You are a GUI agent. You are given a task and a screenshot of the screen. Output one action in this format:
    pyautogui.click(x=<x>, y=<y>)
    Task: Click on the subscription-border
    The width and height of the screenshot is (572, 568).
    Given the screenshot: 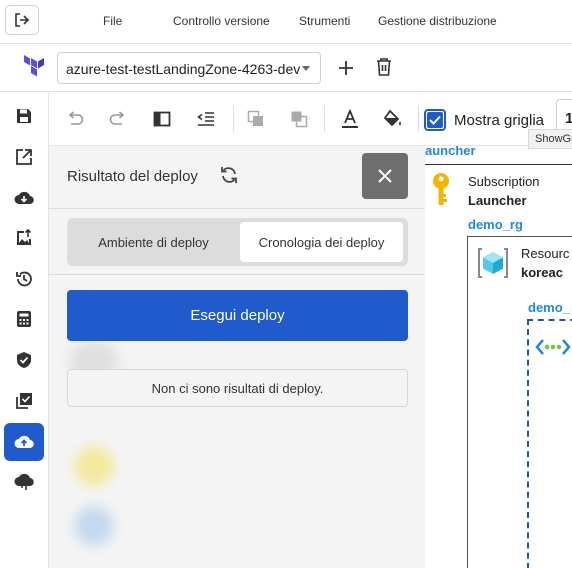 What is the action you would take?
    pyautogui.click(x=498, y=164)
    